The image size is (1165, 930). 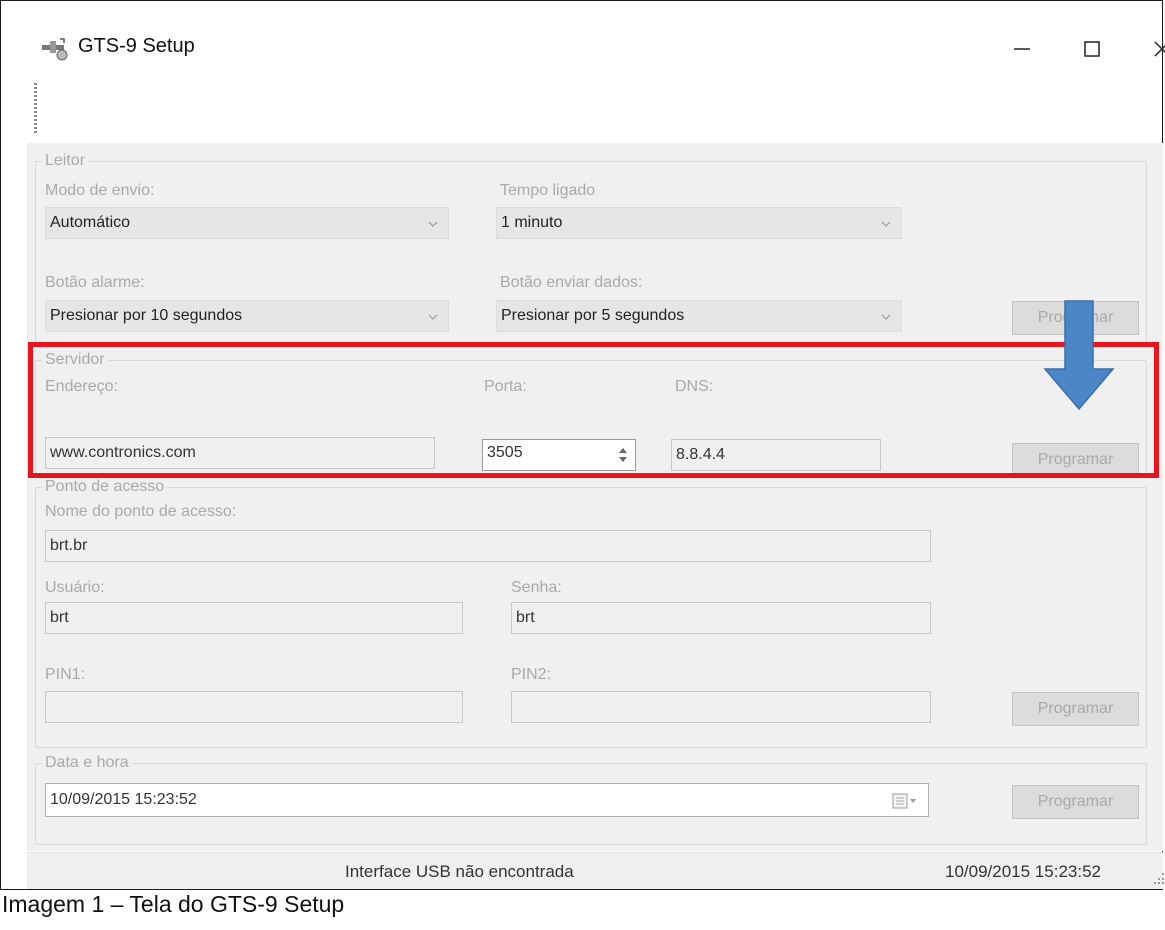 What do you see at coordinates (699, 223) in the screenshot?
I see `tempo-ligado-select: 1 minuto` at bounding box center [699, 223].